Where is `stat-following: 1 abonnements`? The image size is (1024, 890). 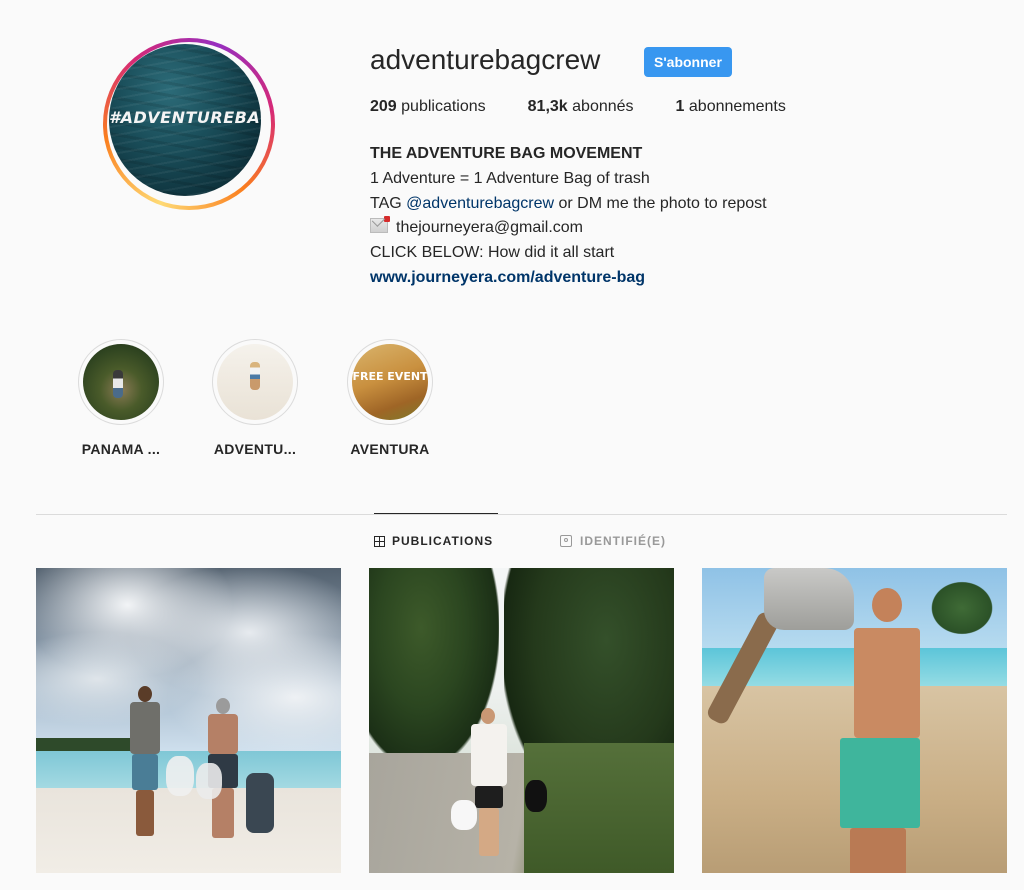 stat-following: 1 abonnements is located at coordinates (731, 107).